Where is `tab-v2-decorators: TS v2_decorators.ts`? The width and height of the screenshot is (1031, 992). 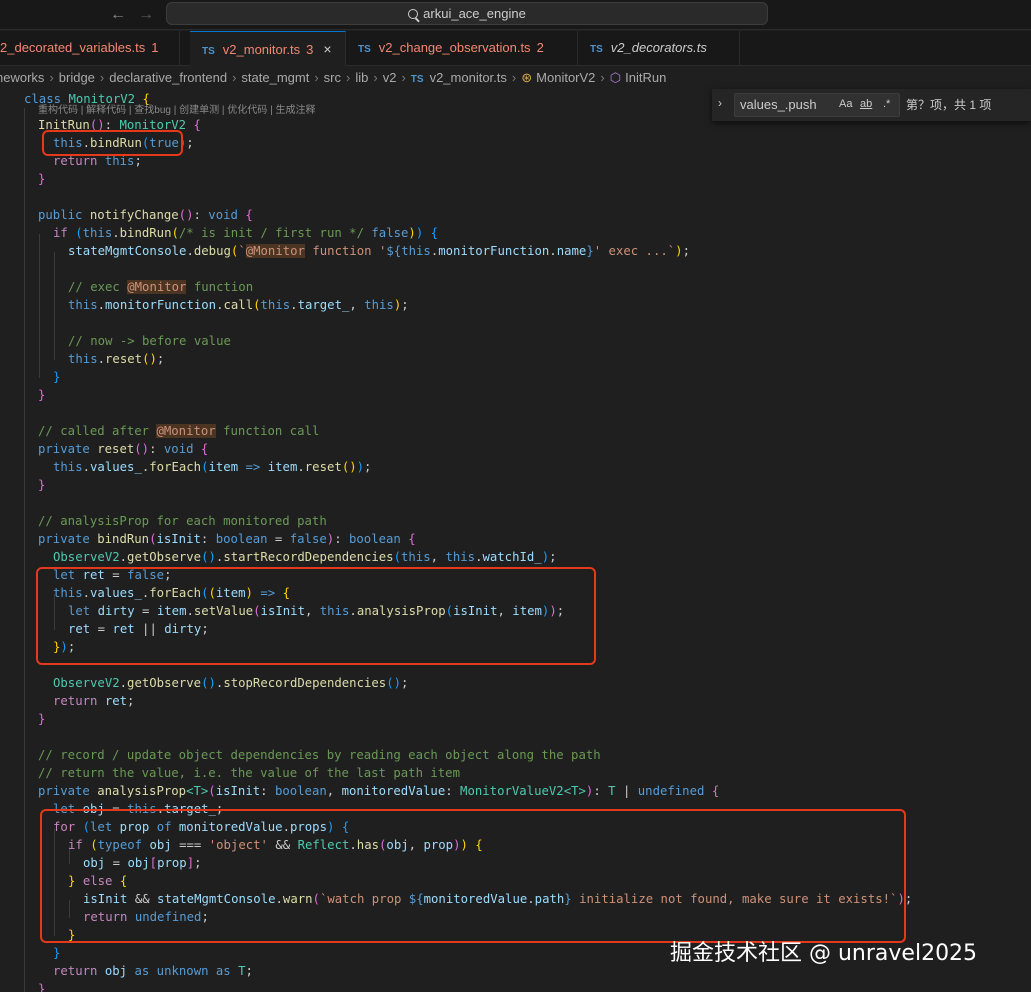 tab-v2-decorators: TS v2_decorators.ts is located at coordinates (659, 48).